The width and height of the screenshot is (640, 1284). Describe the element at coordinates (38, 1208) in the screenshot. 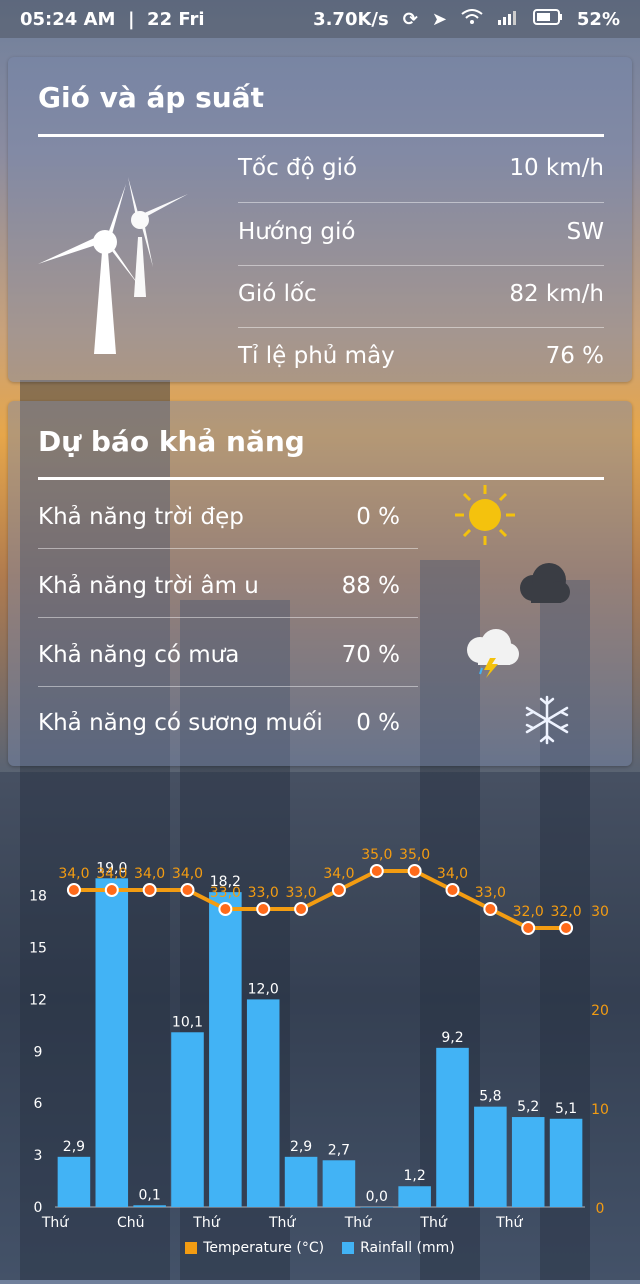

I see `left-axis-tick: 0` at that location.